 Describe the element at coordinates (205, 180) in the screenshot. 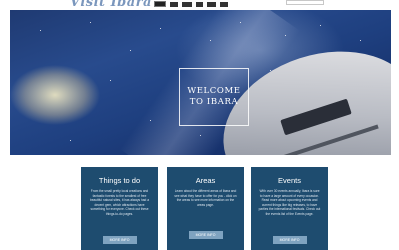

I see `card-title: Areas` at that location.